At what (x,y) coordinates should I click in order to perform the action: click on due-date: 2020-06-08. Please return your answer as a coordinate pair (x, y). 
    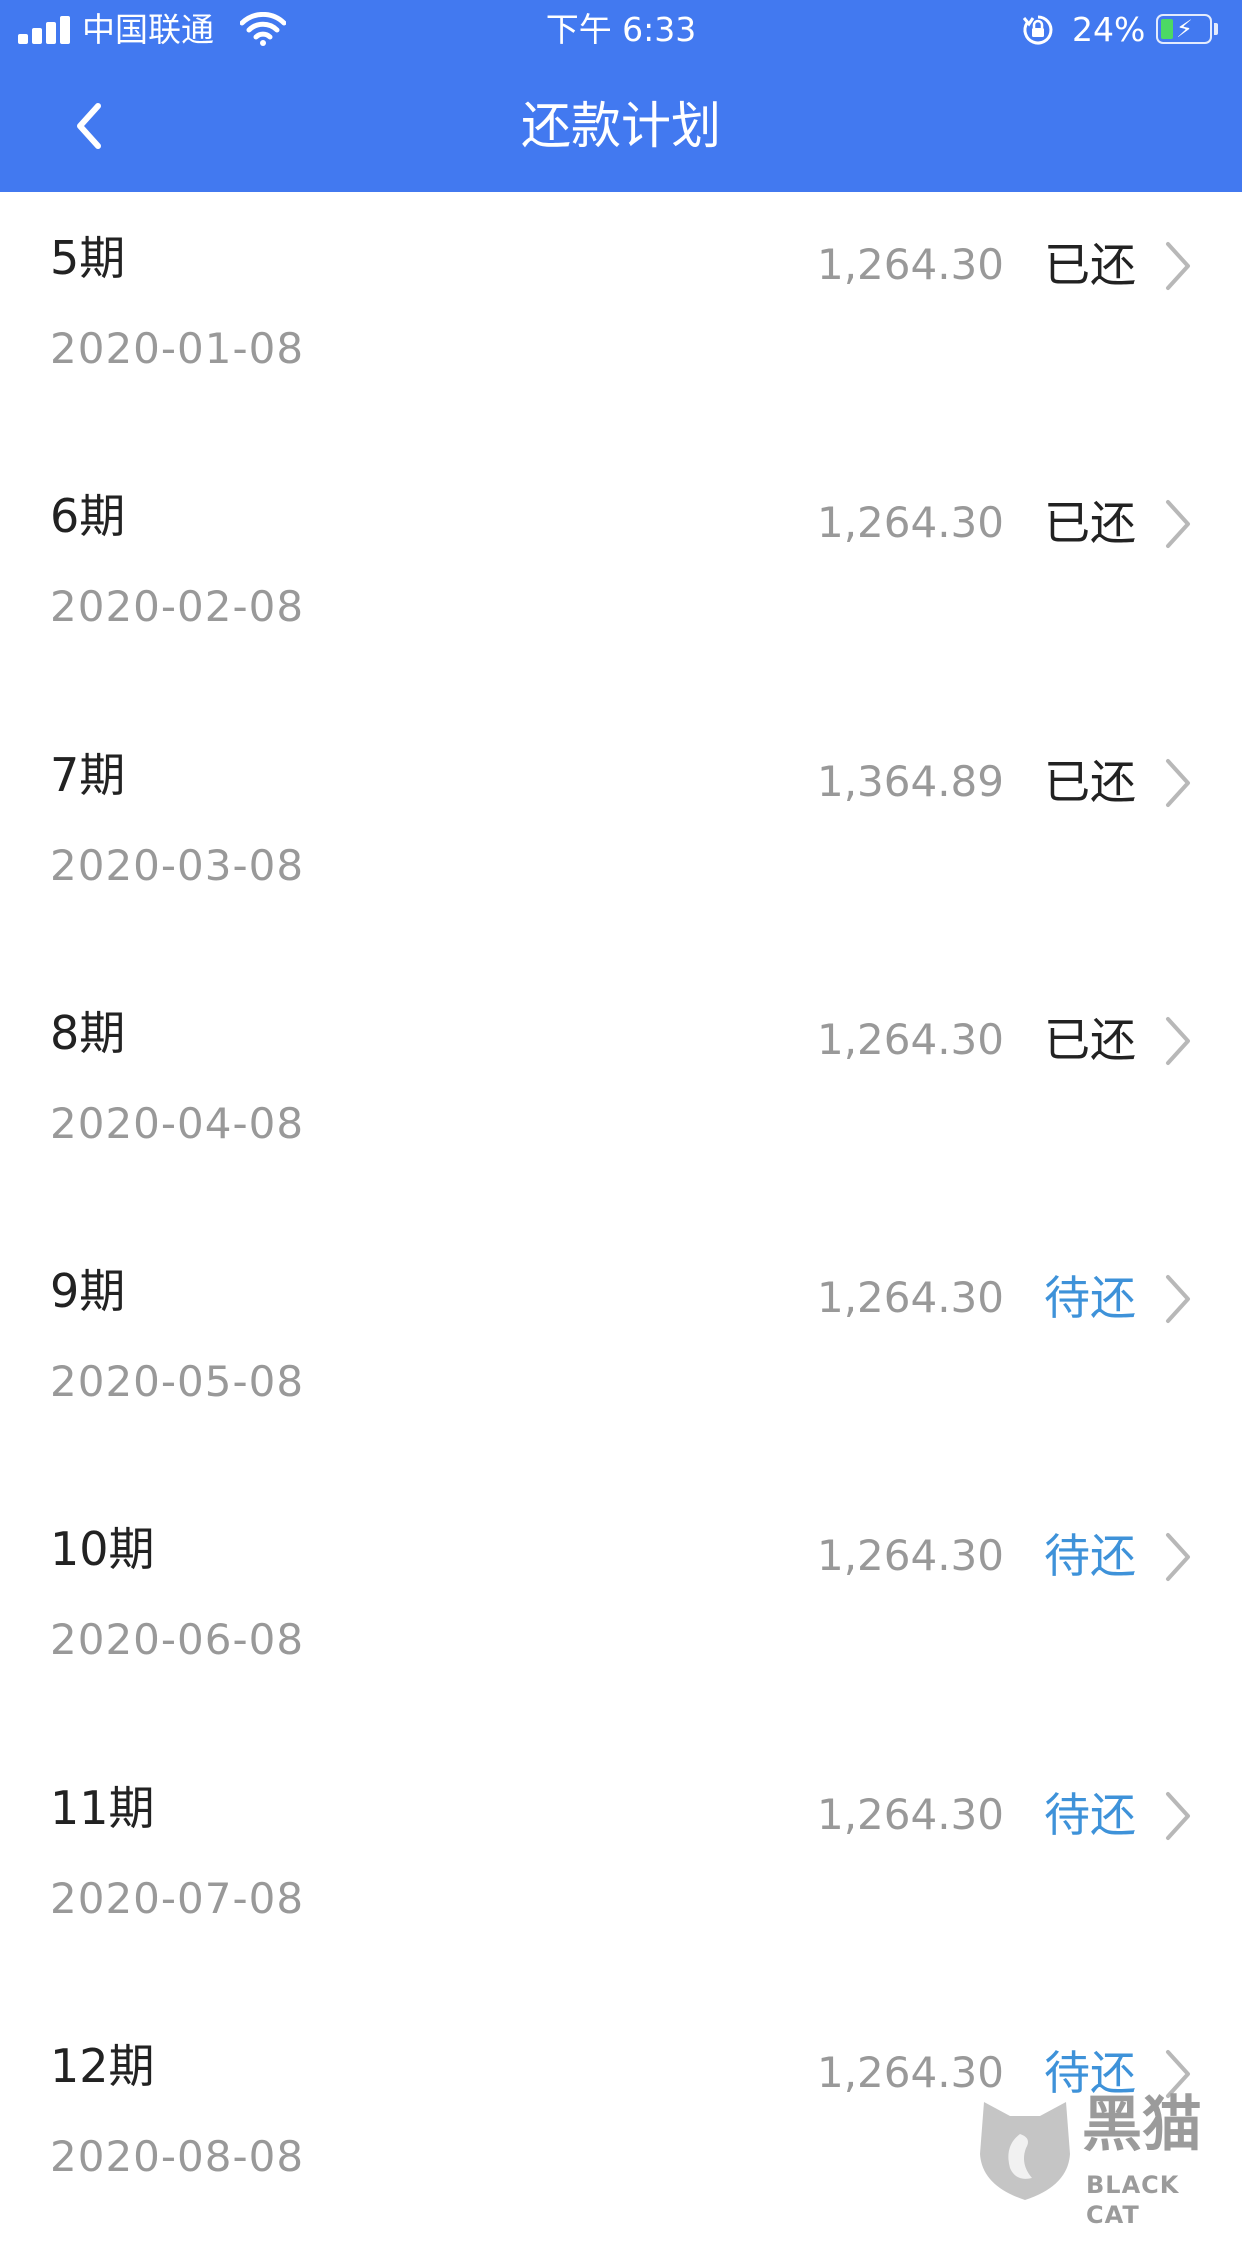
    Looking at the image, I should click on (177, 1640).